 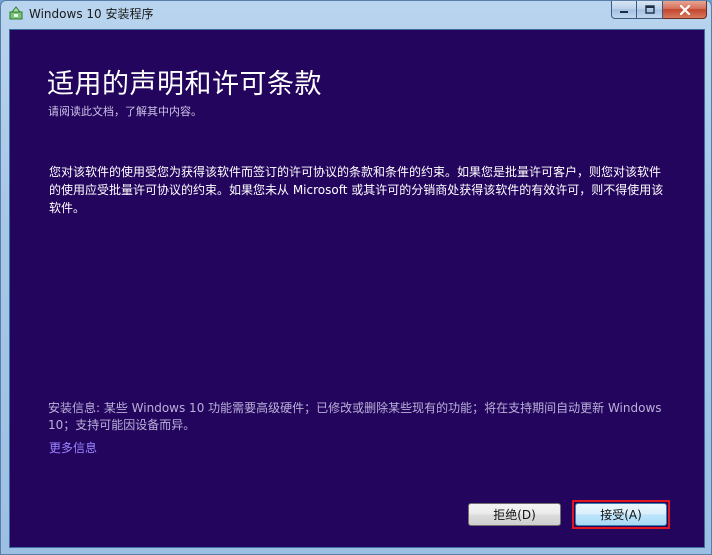 What do you see at coordinates (91, 14) in the screenshot?
I see `window-title: Windows 10 安装程序` at bounding box center [91, 14].